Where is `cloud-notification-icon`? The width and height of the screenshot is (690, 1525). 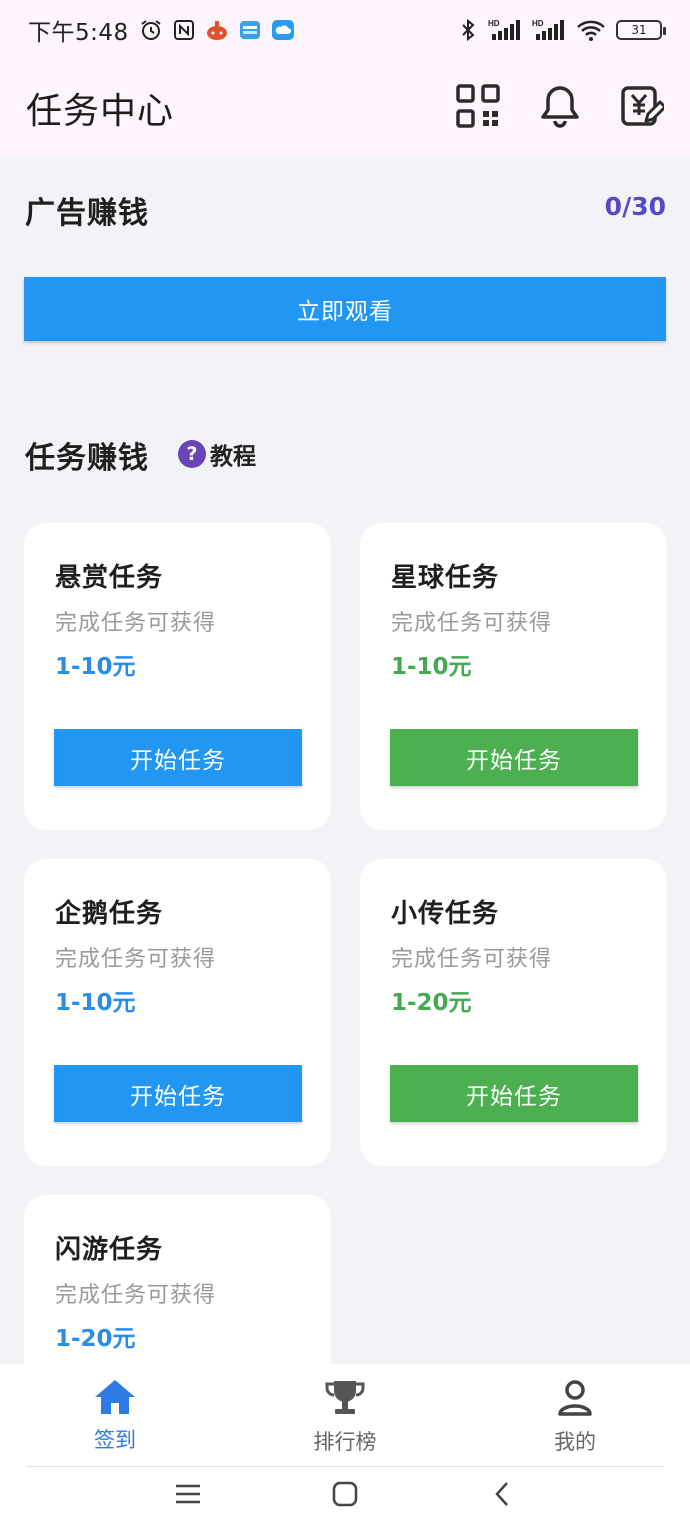
cloud-notification-icon is located at coordinates (283, 30).